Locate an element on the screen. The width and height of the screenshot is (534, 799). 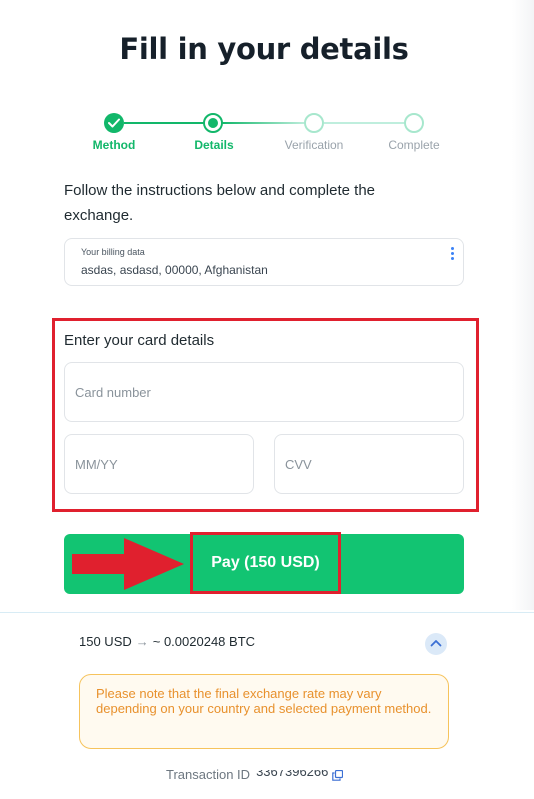
arrow-right-icon: → is located at coordinates (142, 641).